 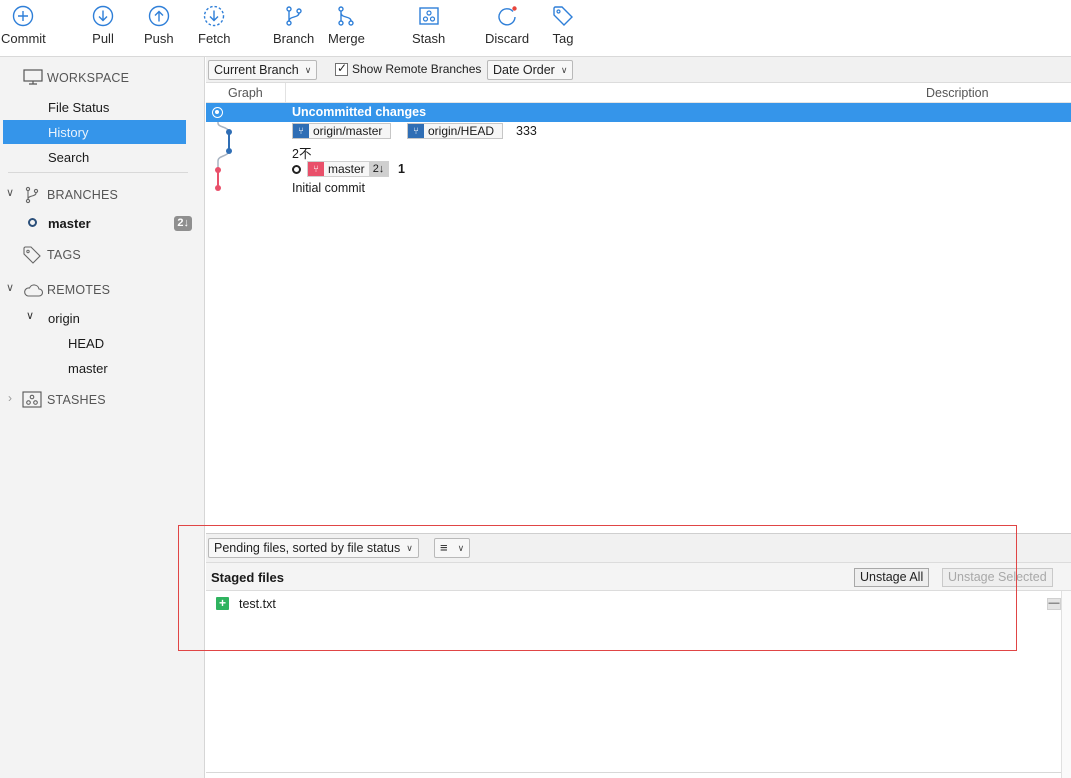 What do you see at coordinates (23, 16) in the screenshot?
I see `plus-circle-icon` at bounding box center [23, 16].